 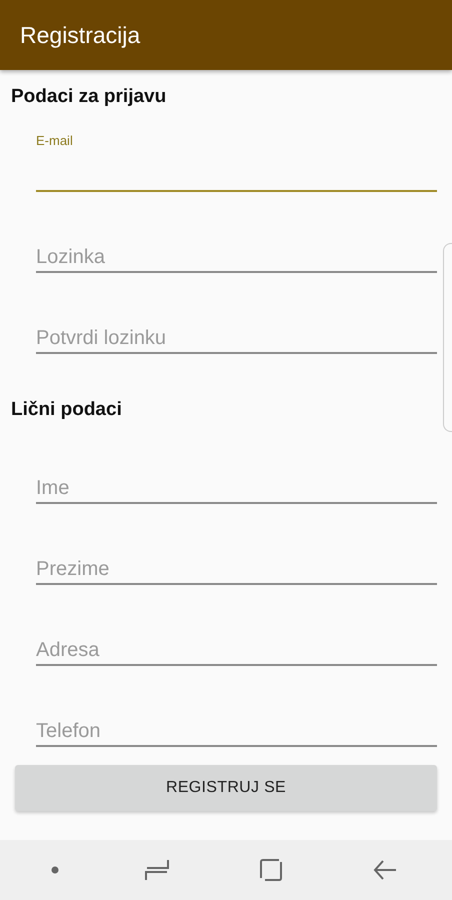 I want to click on dot-icon, so click(x=55, y=870).